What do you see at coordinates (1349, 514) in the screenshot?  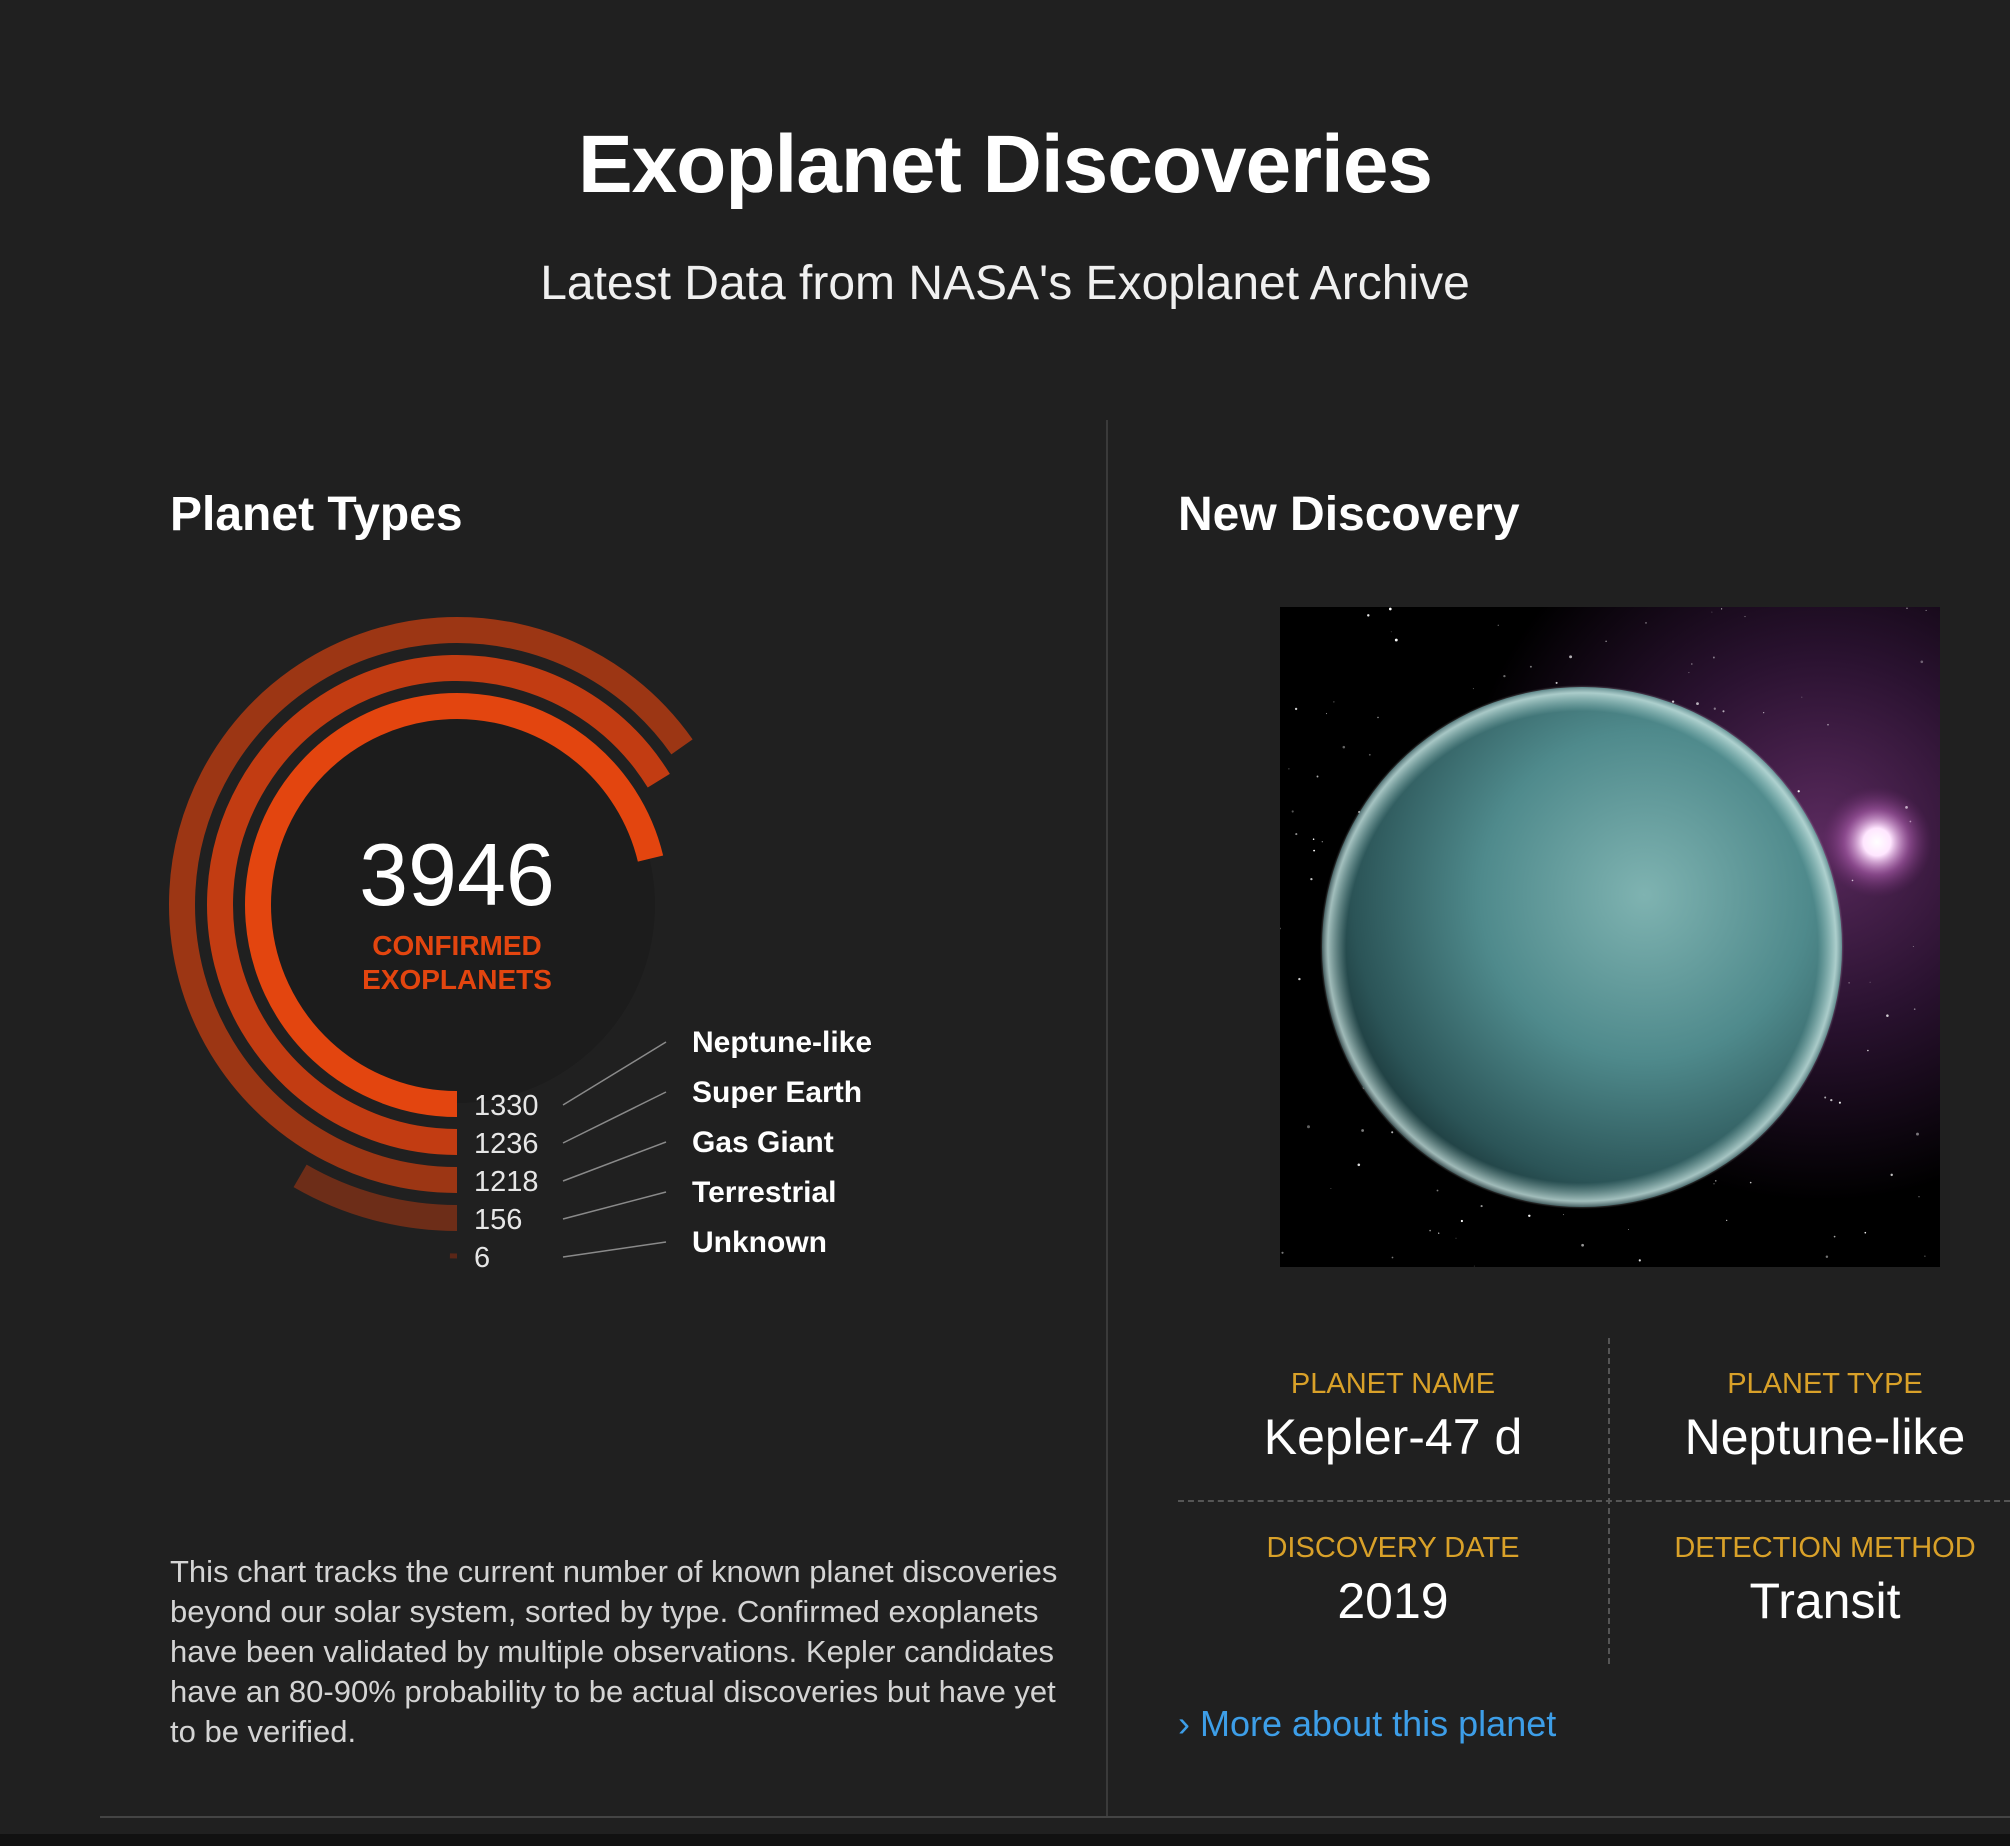 I see `new-discovery-heading: New Discovery` at bounding box center [1349, 514].